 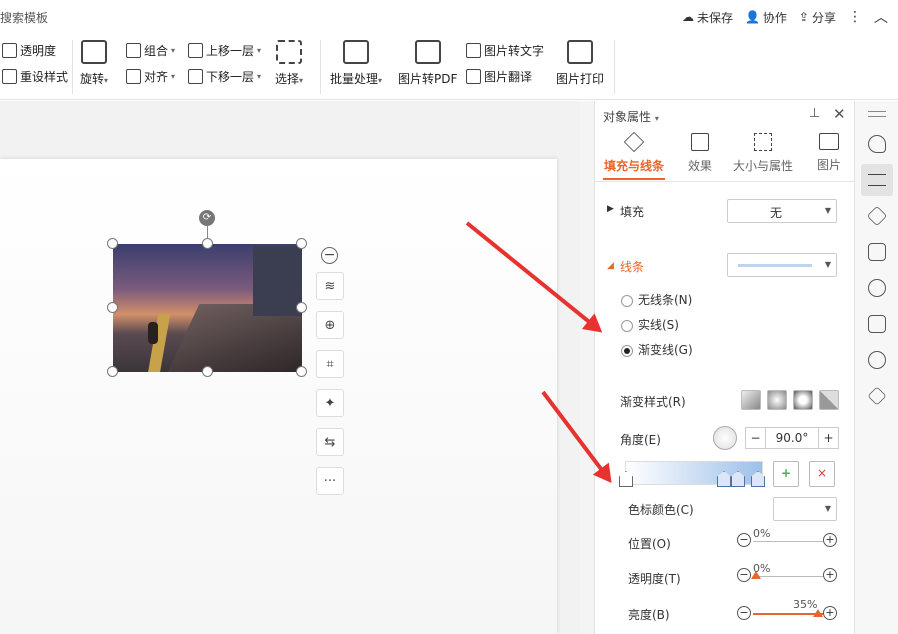 I want to click on scrollbar, so click(x=587, y=367).